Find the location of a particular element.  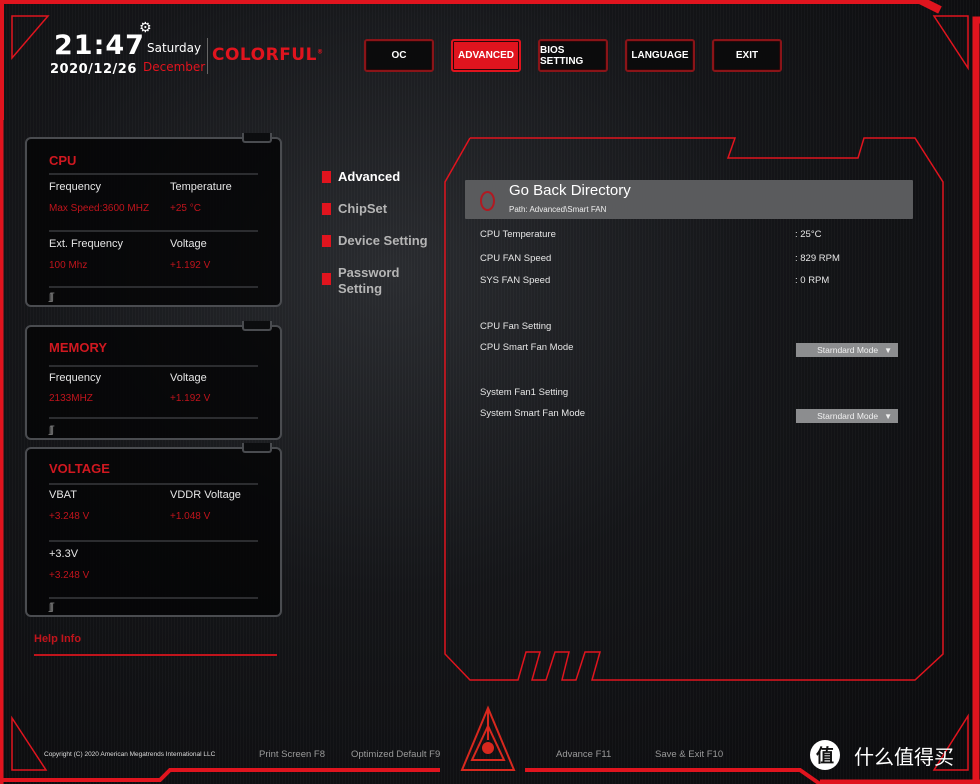

menu-item-label: Device Setting is located at coordinates (383, 240).